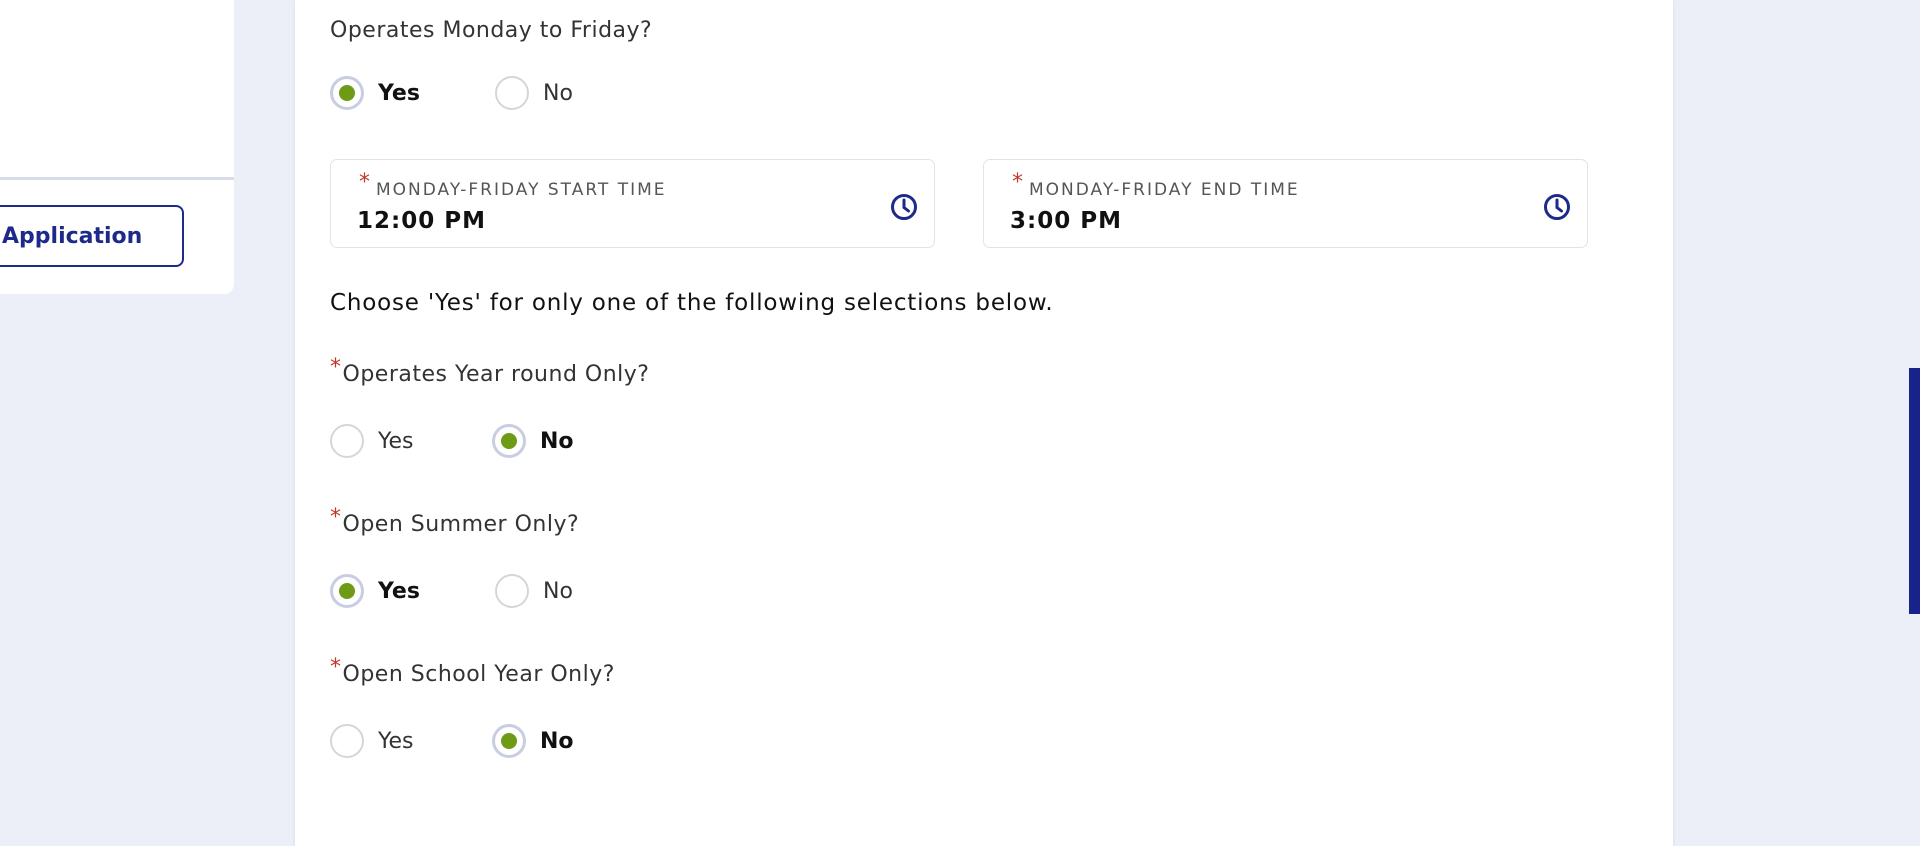 This screenshot has width=1920, height=846. I want to click on sidebar-card: Application, so click(117, 147).